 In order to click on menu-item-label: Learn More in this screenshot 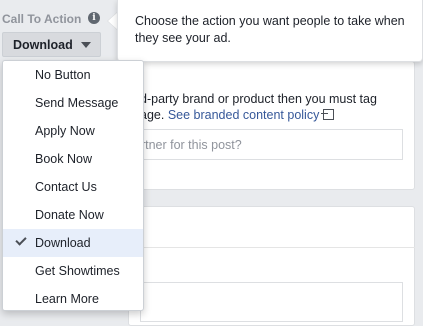, I will do `click(67, 299)`.